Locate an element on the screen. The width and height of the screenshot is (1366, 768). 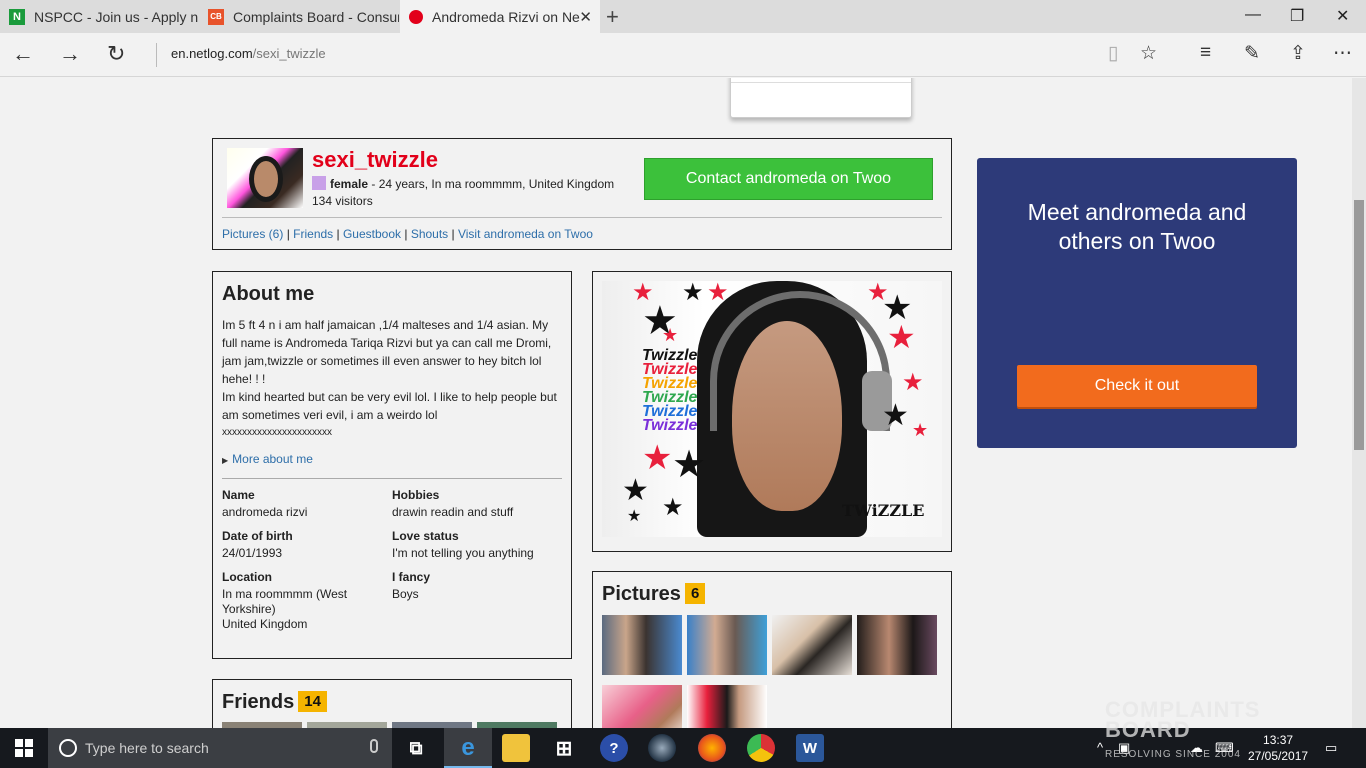
field-value: I'm not telling you anything is located at coordinates (463, 553).